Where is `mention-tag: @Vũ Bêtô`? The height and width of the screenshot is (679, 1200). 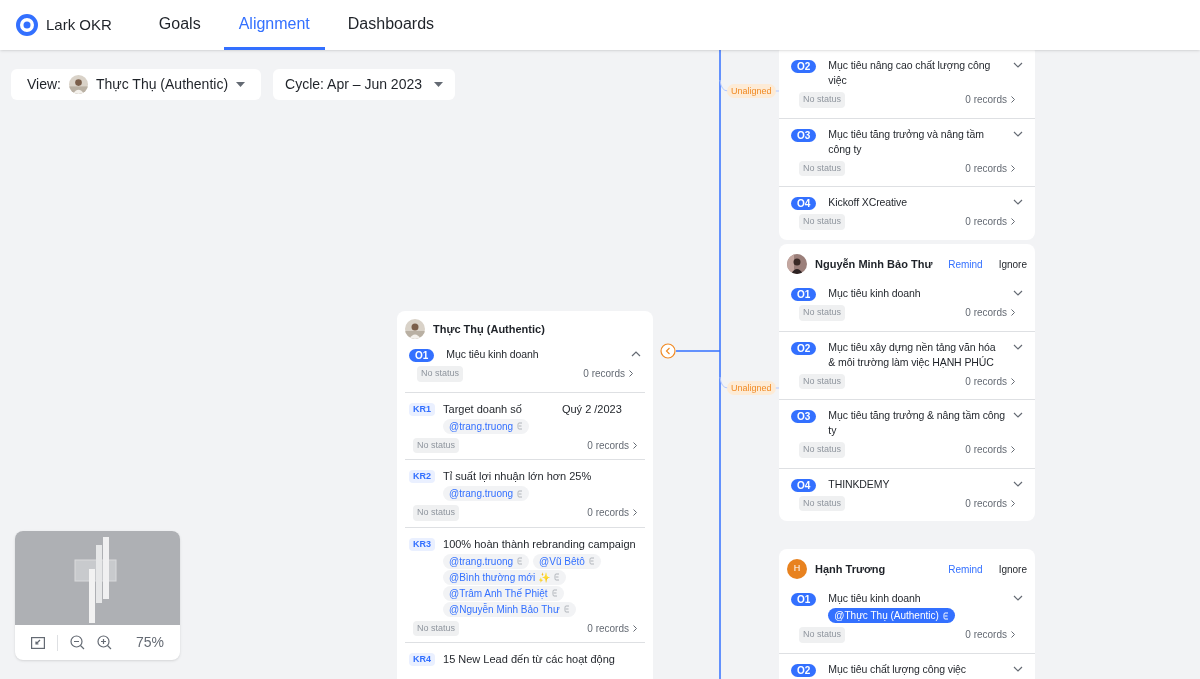
mention-tag: @Vũ Bêtô is located at coordinates (567, 561).